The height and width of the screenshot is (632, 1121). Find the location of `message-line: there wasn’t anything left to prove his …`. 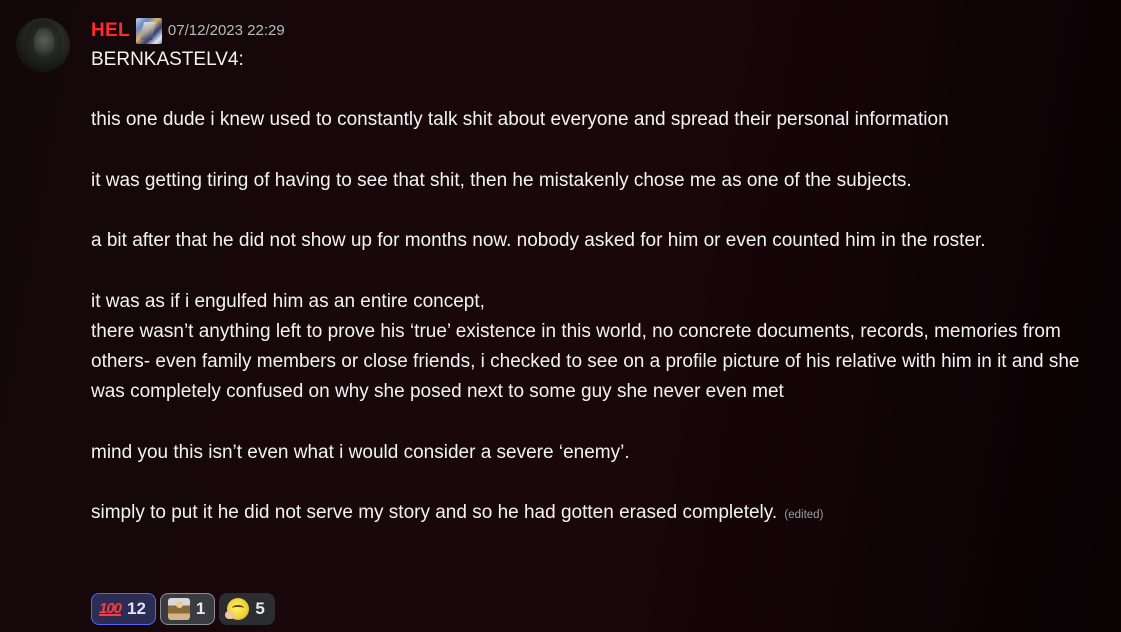

message-line: there wasn’t anything left to prove his … is located at coordinates (588, 361).